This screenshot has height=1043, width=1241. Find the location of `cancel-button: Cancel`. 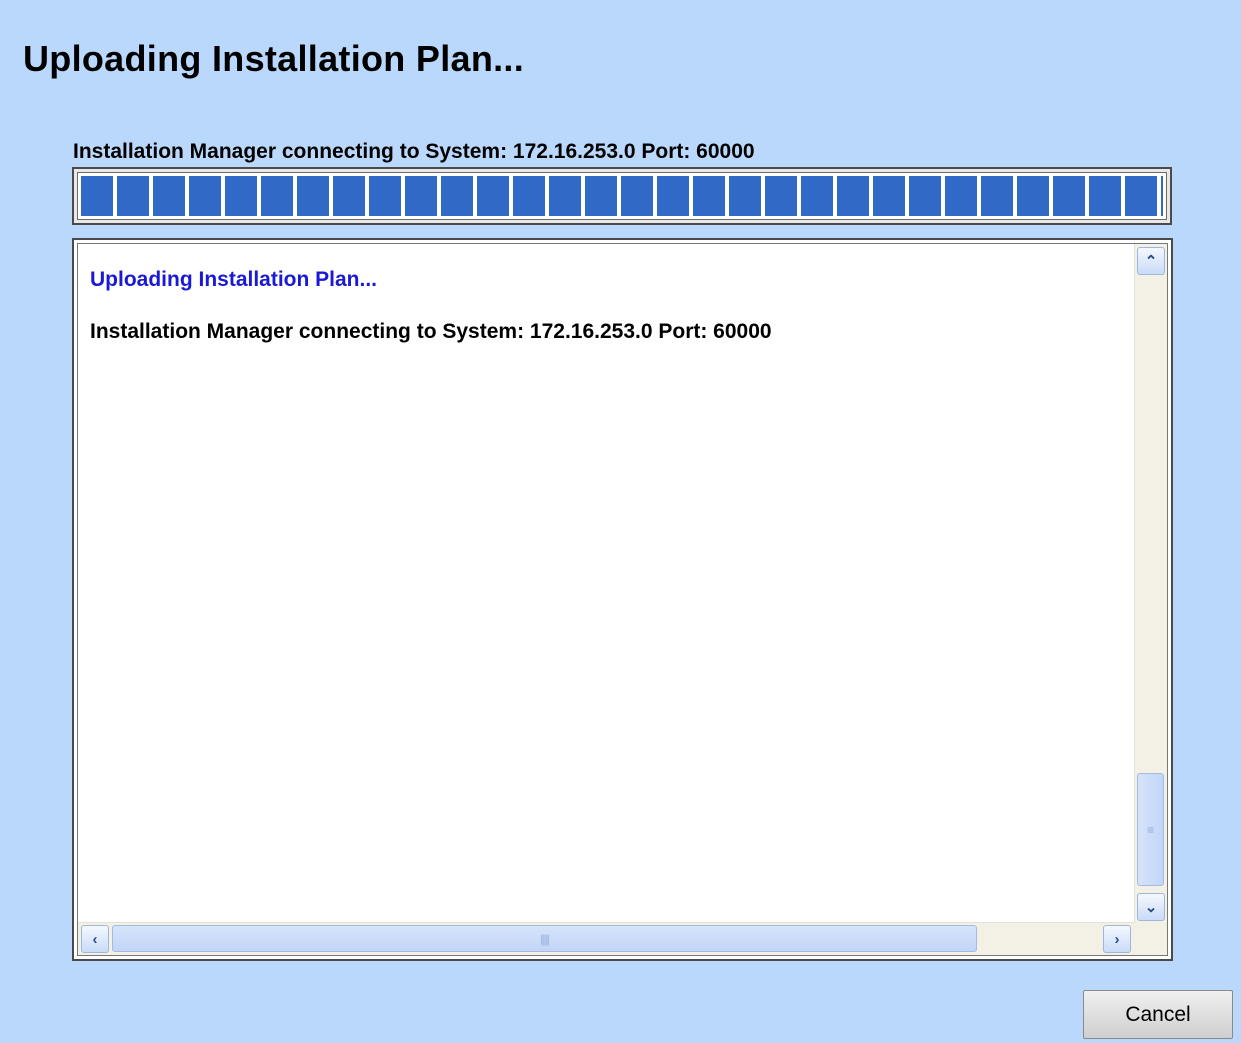

cancel-button: Cancel is located at coordinates (1158, 1014).